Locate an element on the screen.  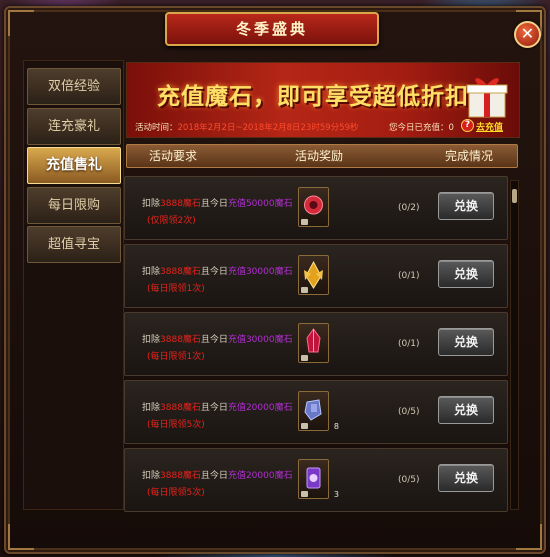
reward-item: 3 is located at coordinates (318, 479).